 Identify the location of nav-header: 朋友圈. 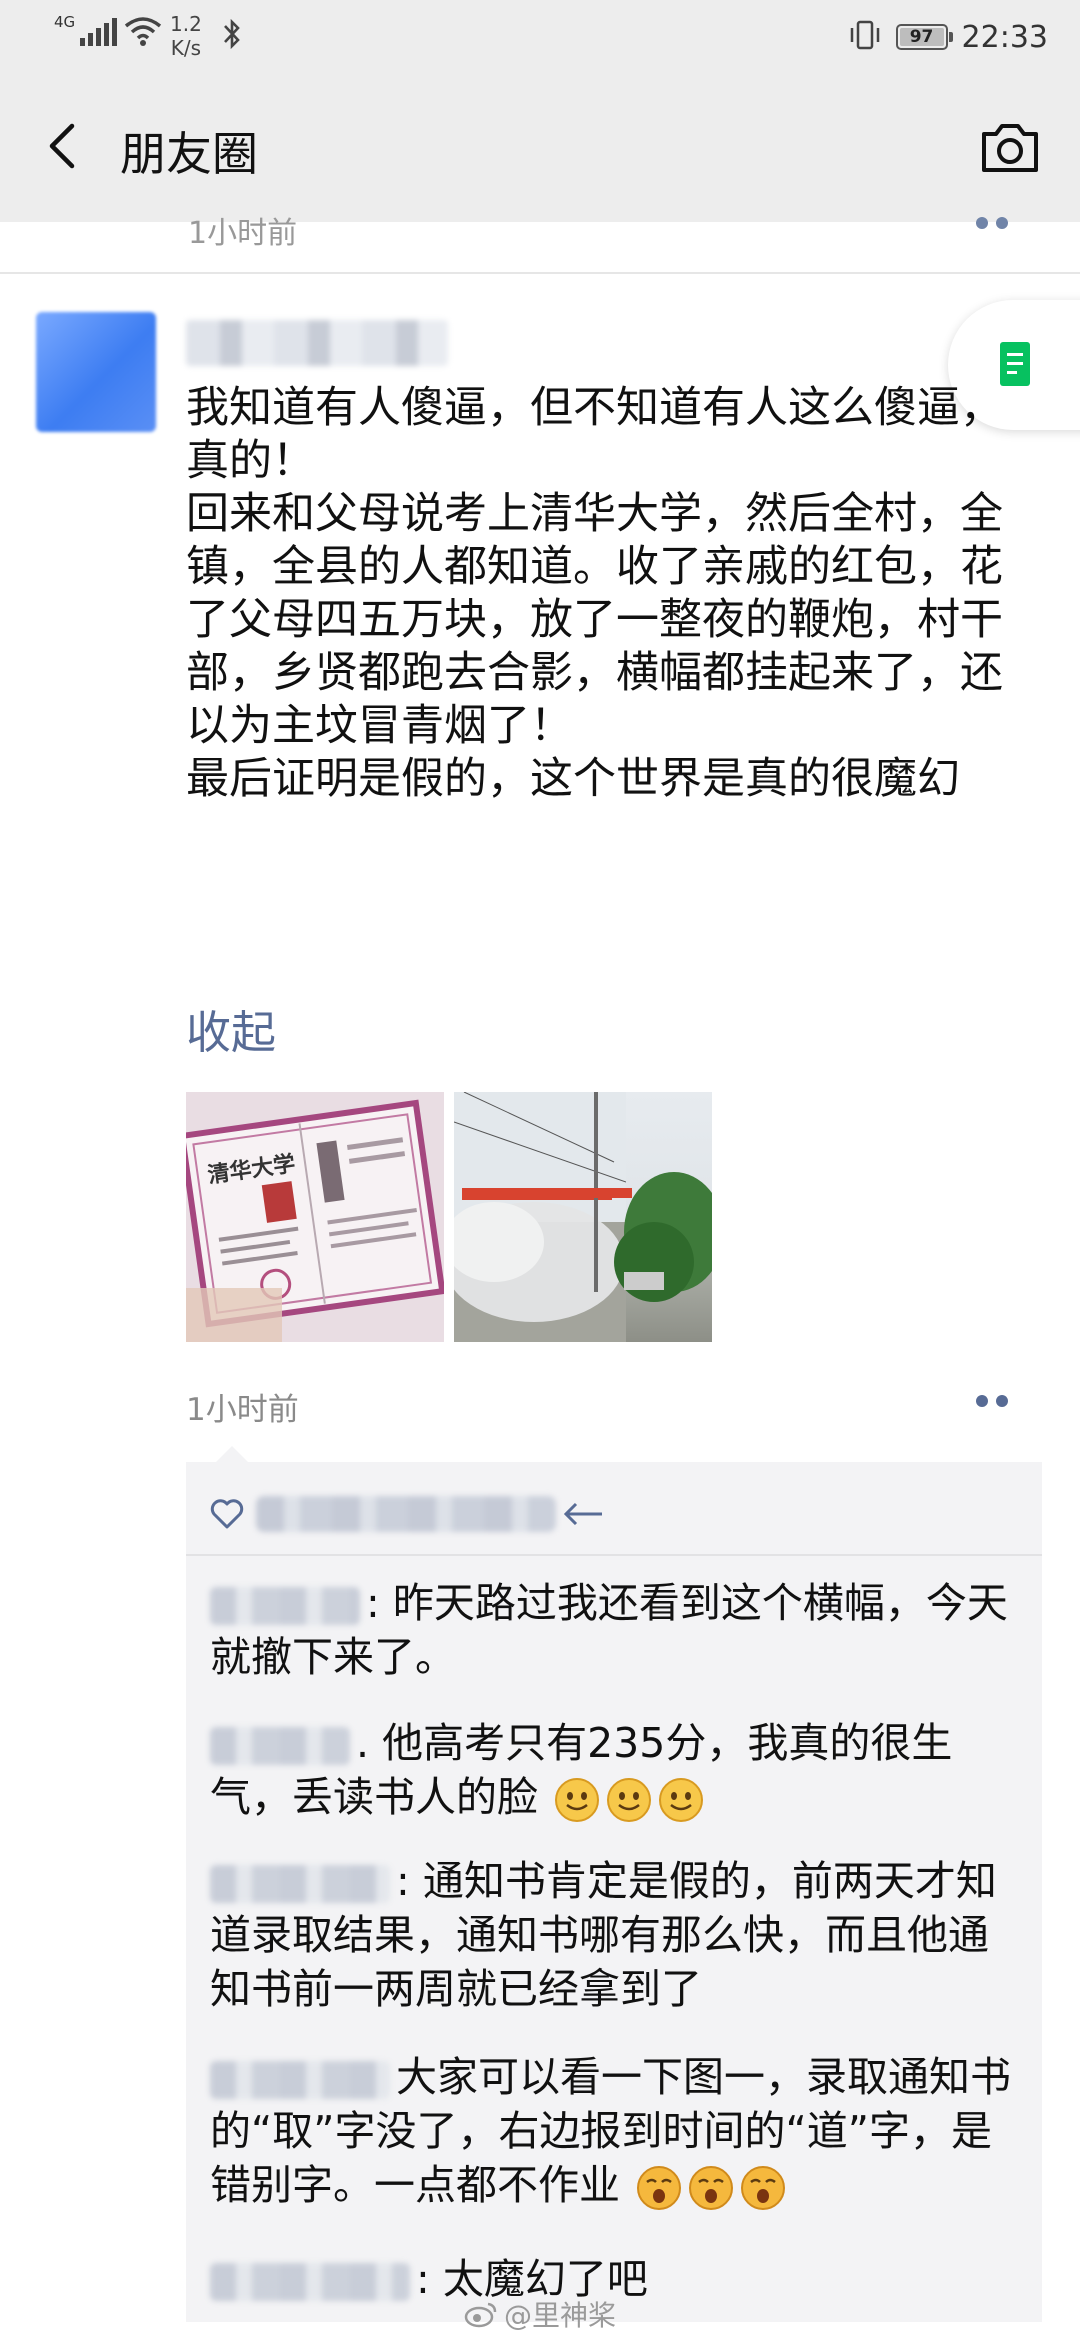
(540, 147).